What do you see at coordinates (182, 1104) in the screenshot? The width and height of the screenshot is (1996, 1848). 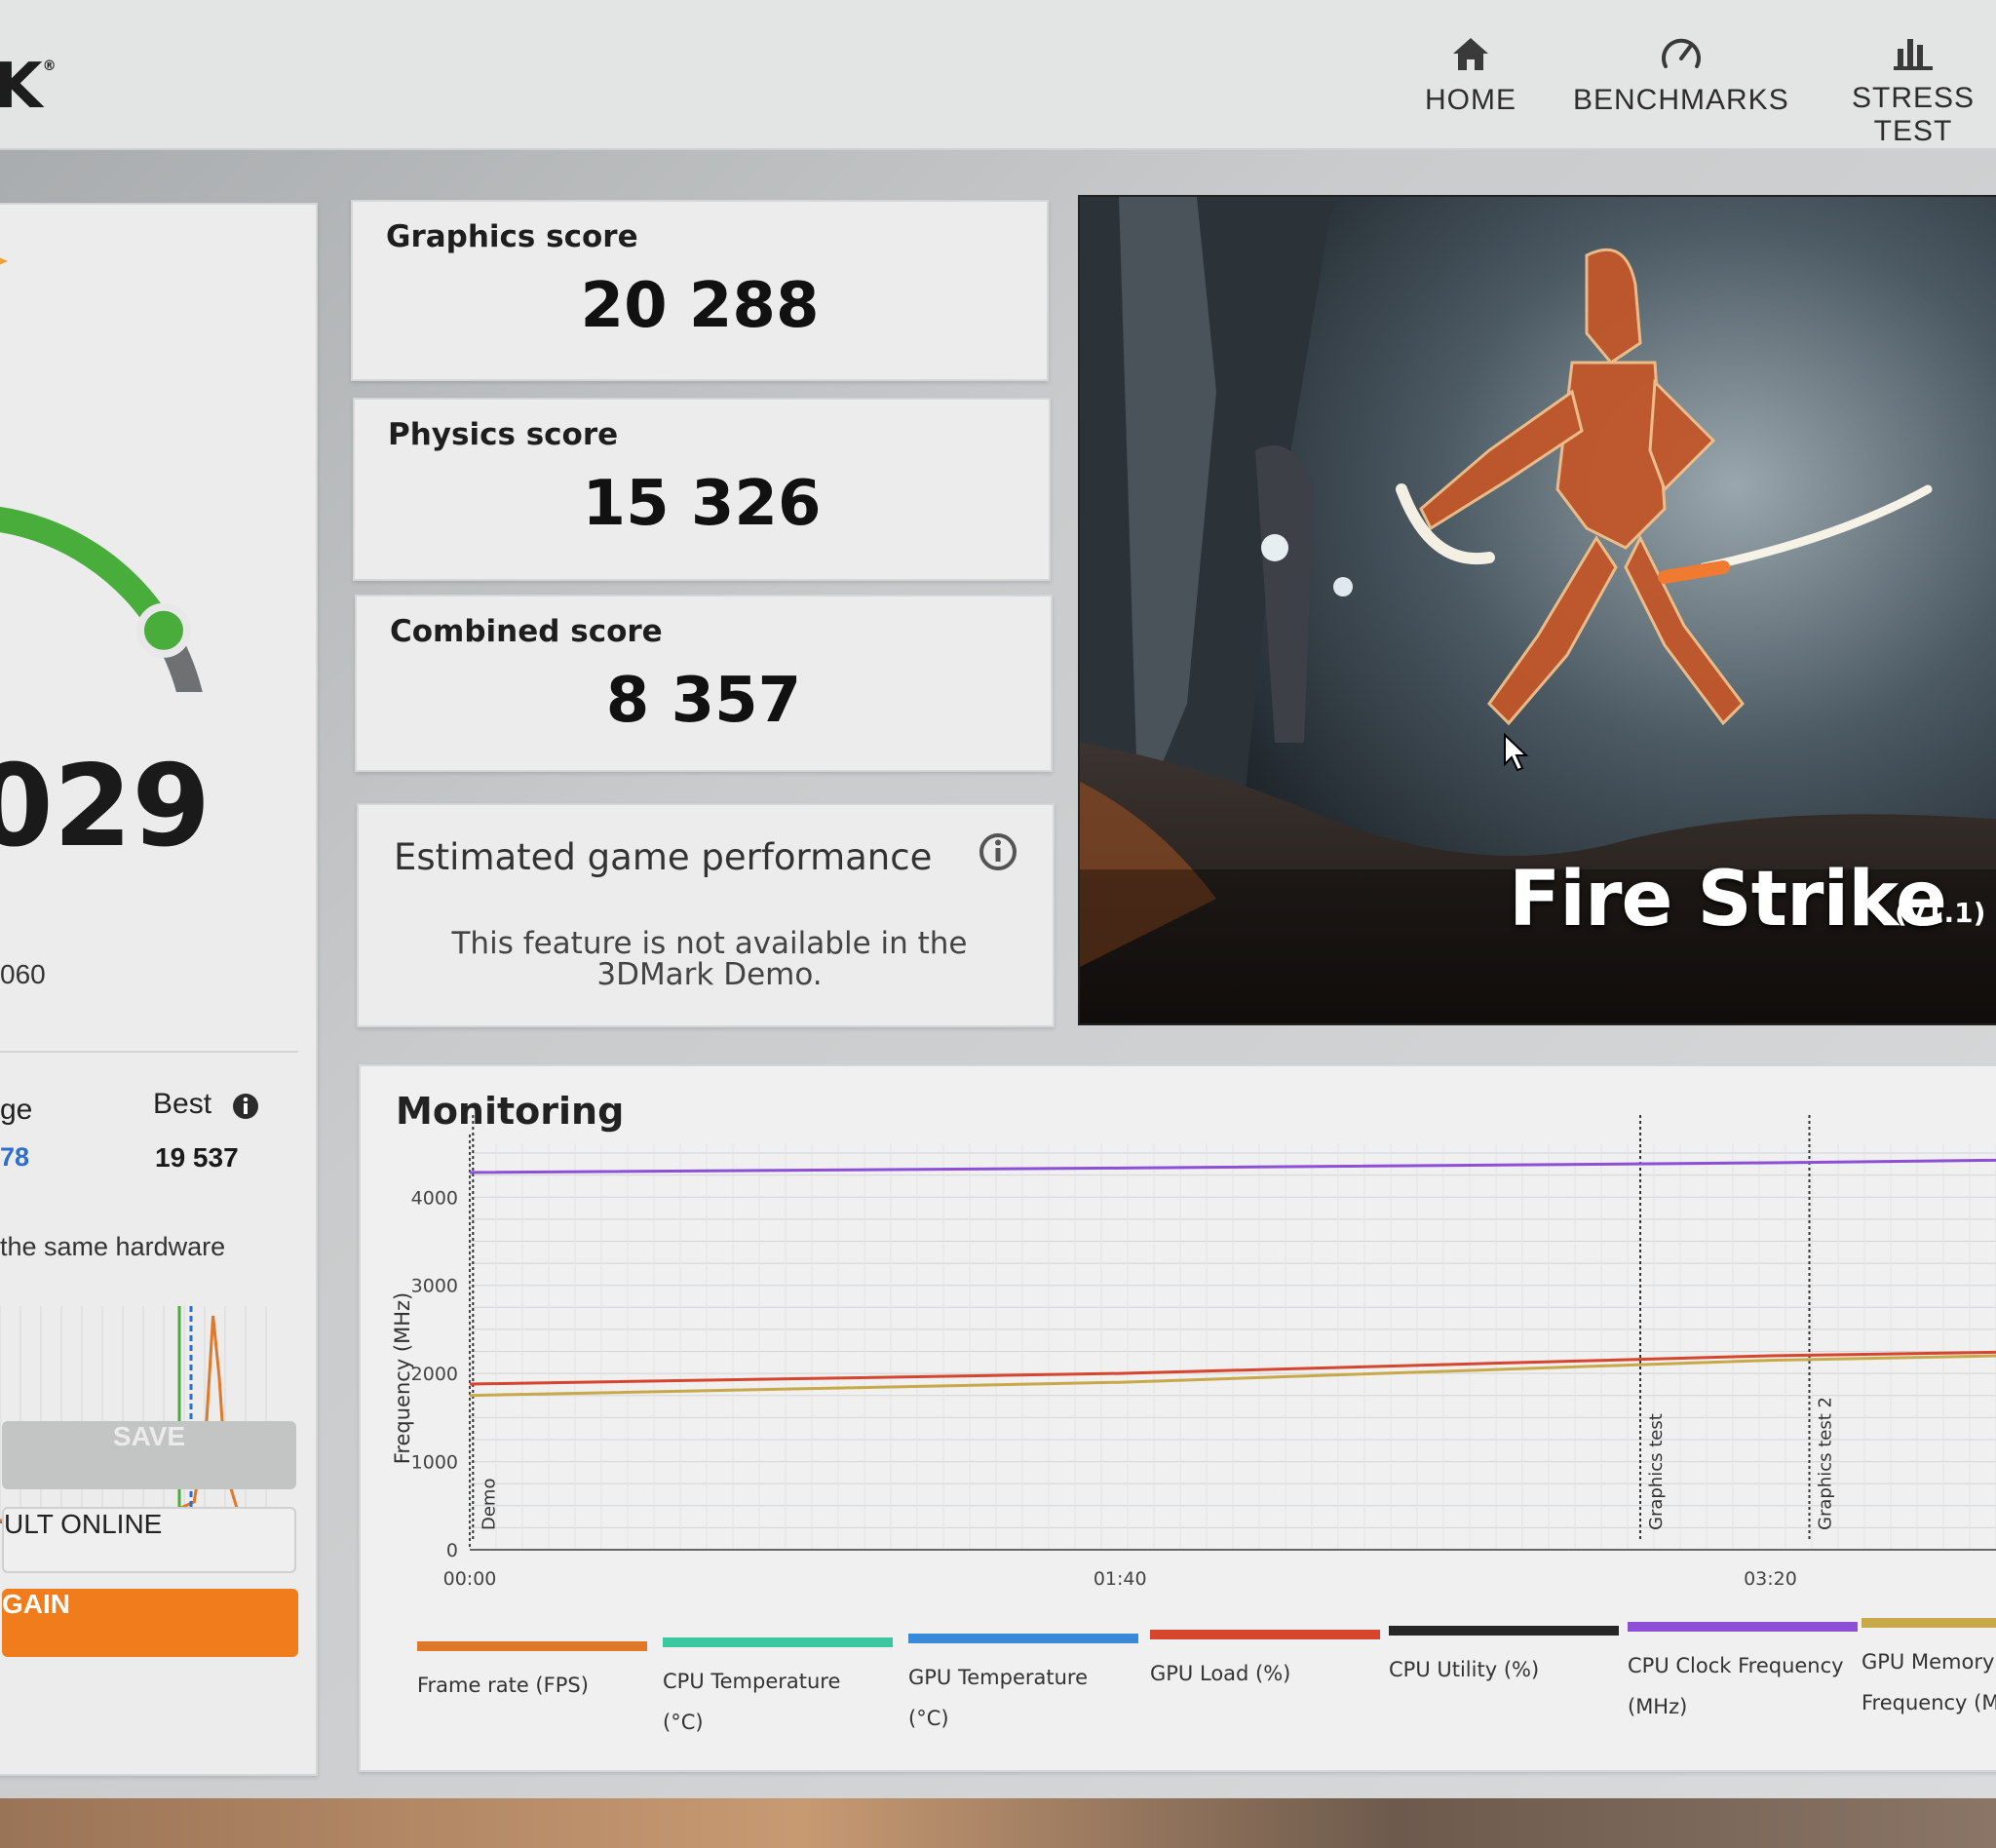 I see `best-label: Best` at bounding box center [182, 1104].